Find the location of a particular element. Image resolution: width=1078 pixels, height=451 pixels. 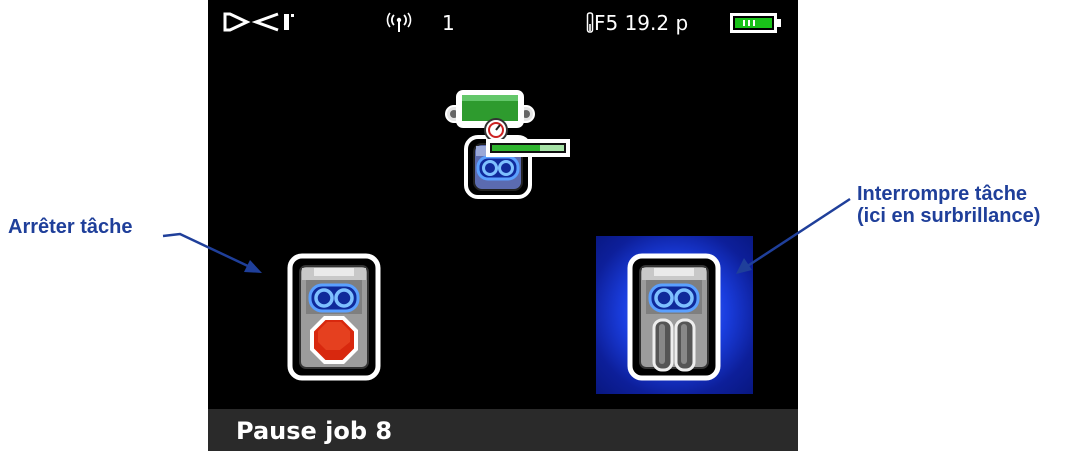

pause-job-callout-line2: (ici en surbrillance) is located at coordinates (949, 216).